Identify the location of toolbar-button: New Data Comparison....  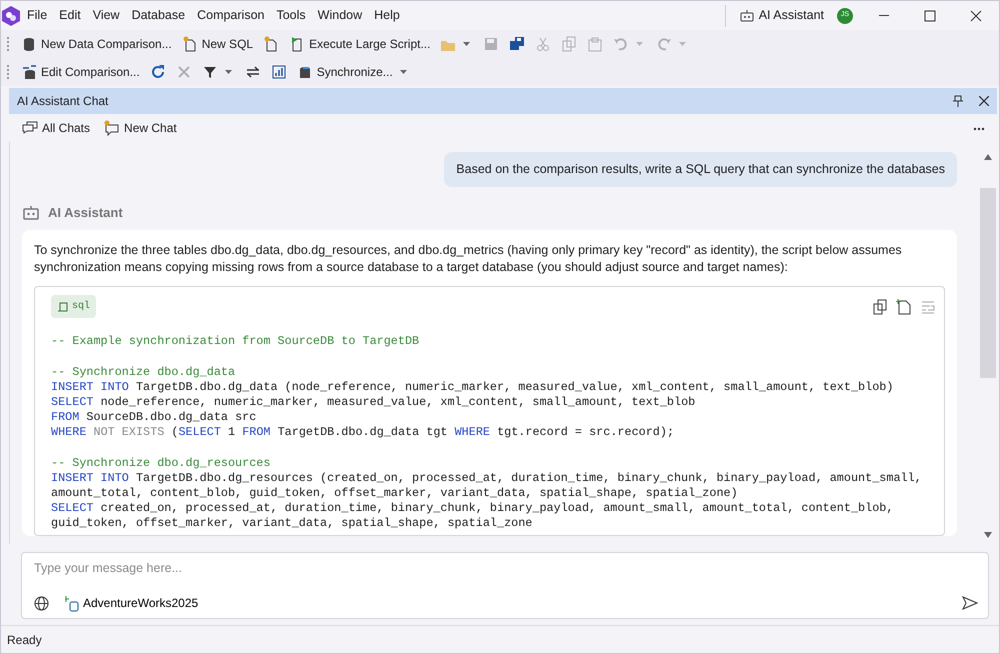
(96, 44).